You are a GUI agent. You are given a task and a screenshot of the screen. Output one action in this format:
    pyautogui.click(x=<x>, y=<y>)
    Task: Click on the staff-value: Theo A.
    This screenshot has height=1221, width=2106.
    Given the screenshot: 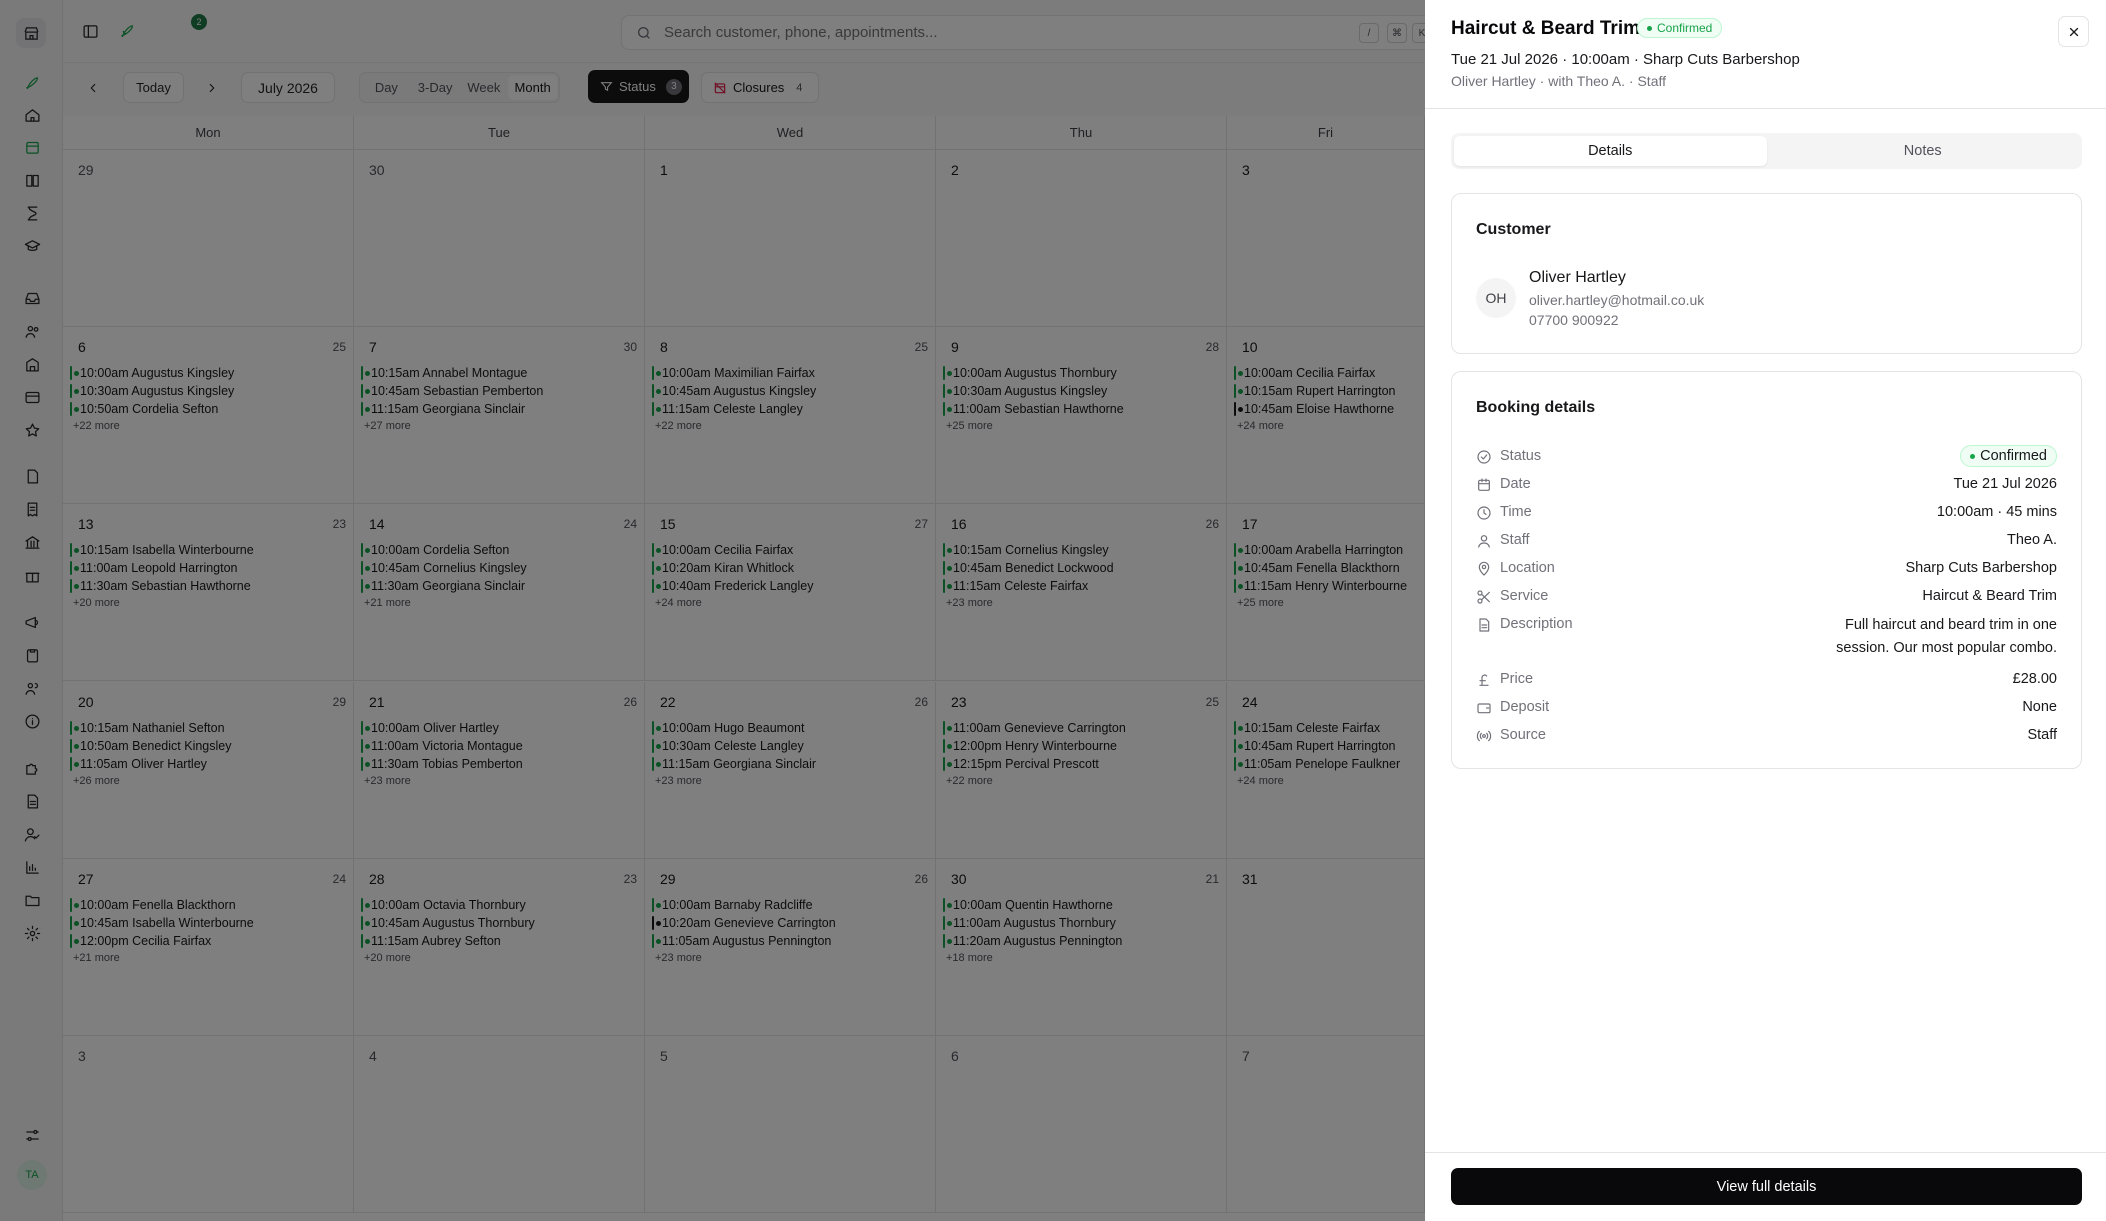 What is the action you would take?
    pyautogui.click(x=2032, y=540)
    